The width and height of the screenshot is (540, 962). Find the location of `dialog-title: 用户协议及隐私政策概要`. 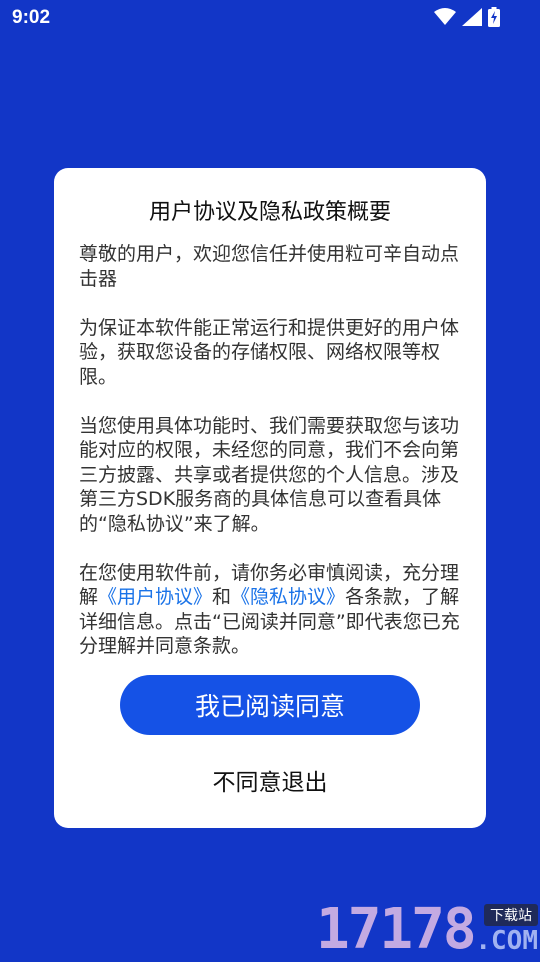

dialog-title: 用户协议及隐私政策概要 is located at coordinates (269, 212).